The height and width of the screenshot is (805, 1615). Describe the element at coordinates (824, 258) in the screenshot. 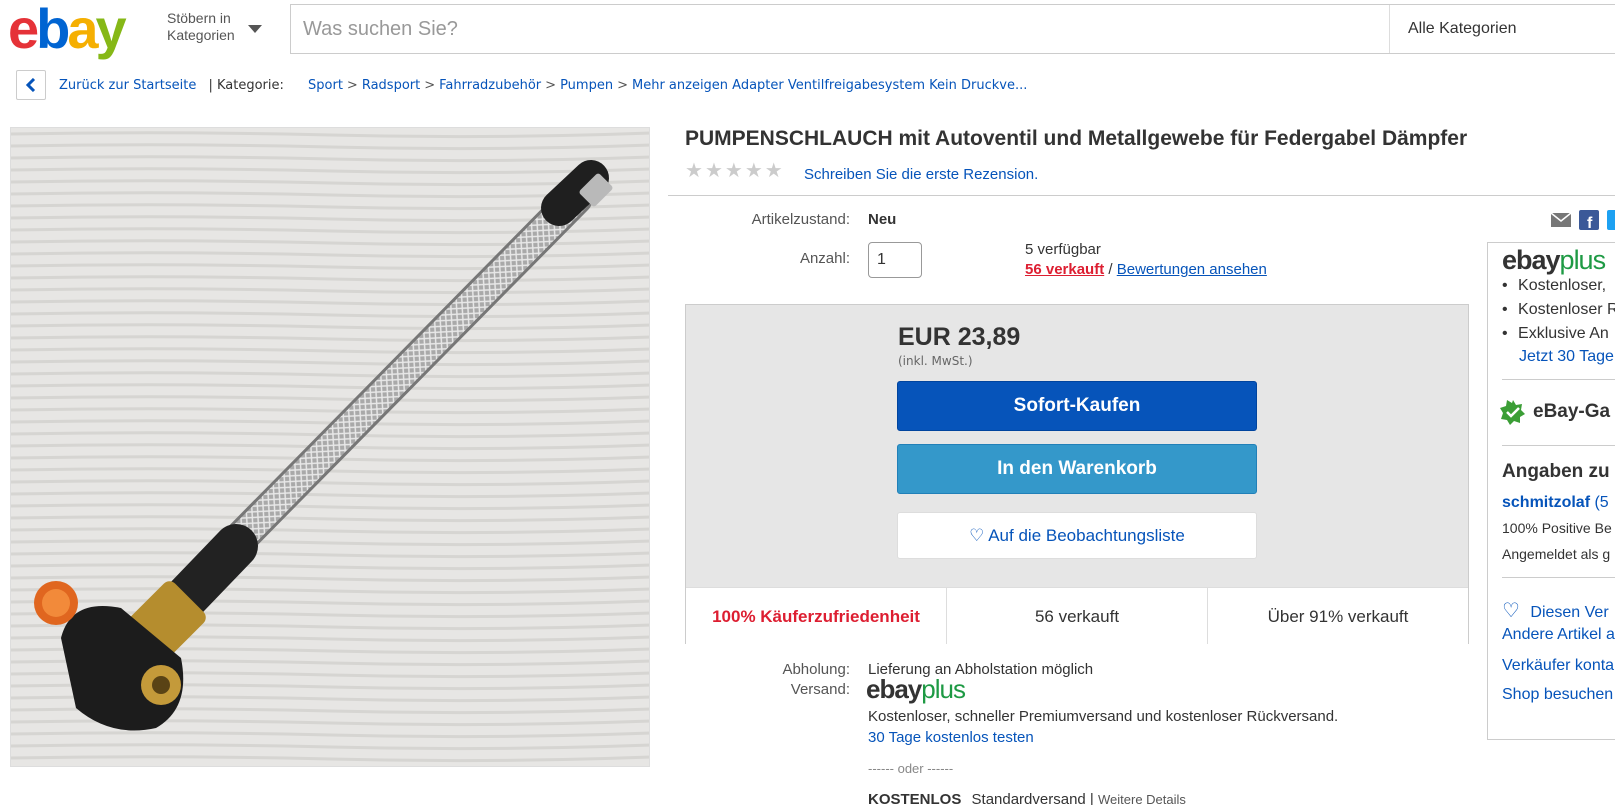

I see `quantity-label: Anzahl:` at that location.